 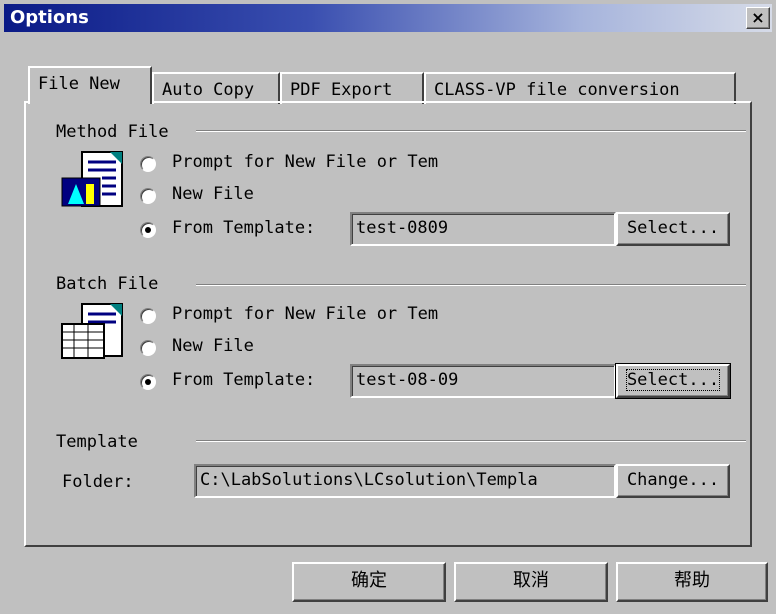 What do you see at coordinates (148, 230) in the screenshot?
I see `method-from-template-radio` at bounding box center [148, 230].